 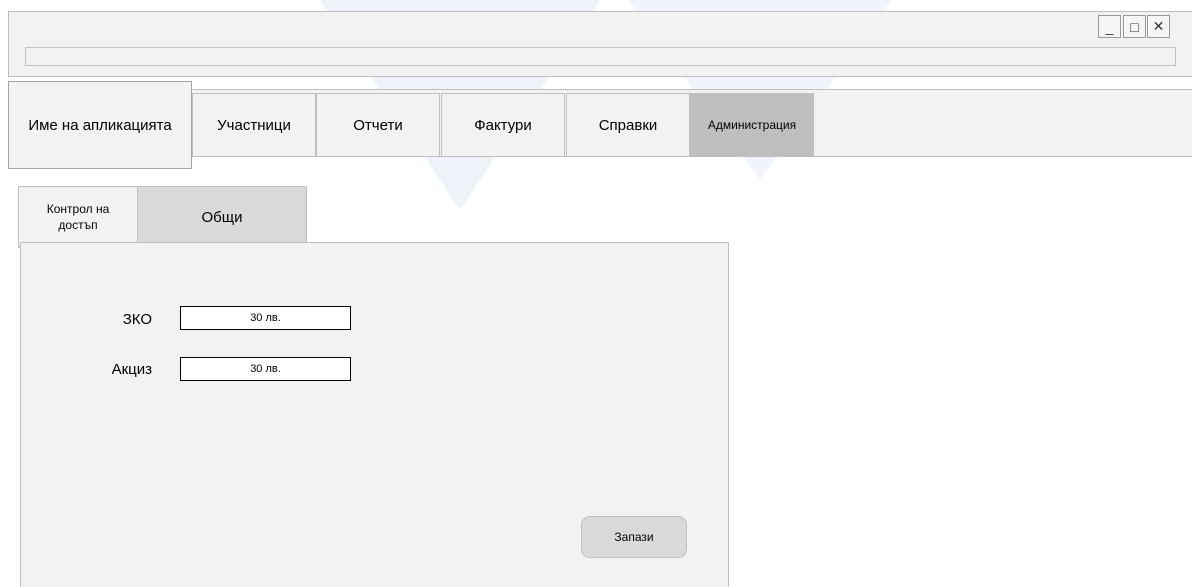 What do you see at coordinates (1158, 26) in the screenshot?
I see `close-icon: ✕` at bounding box center [1158, 26].